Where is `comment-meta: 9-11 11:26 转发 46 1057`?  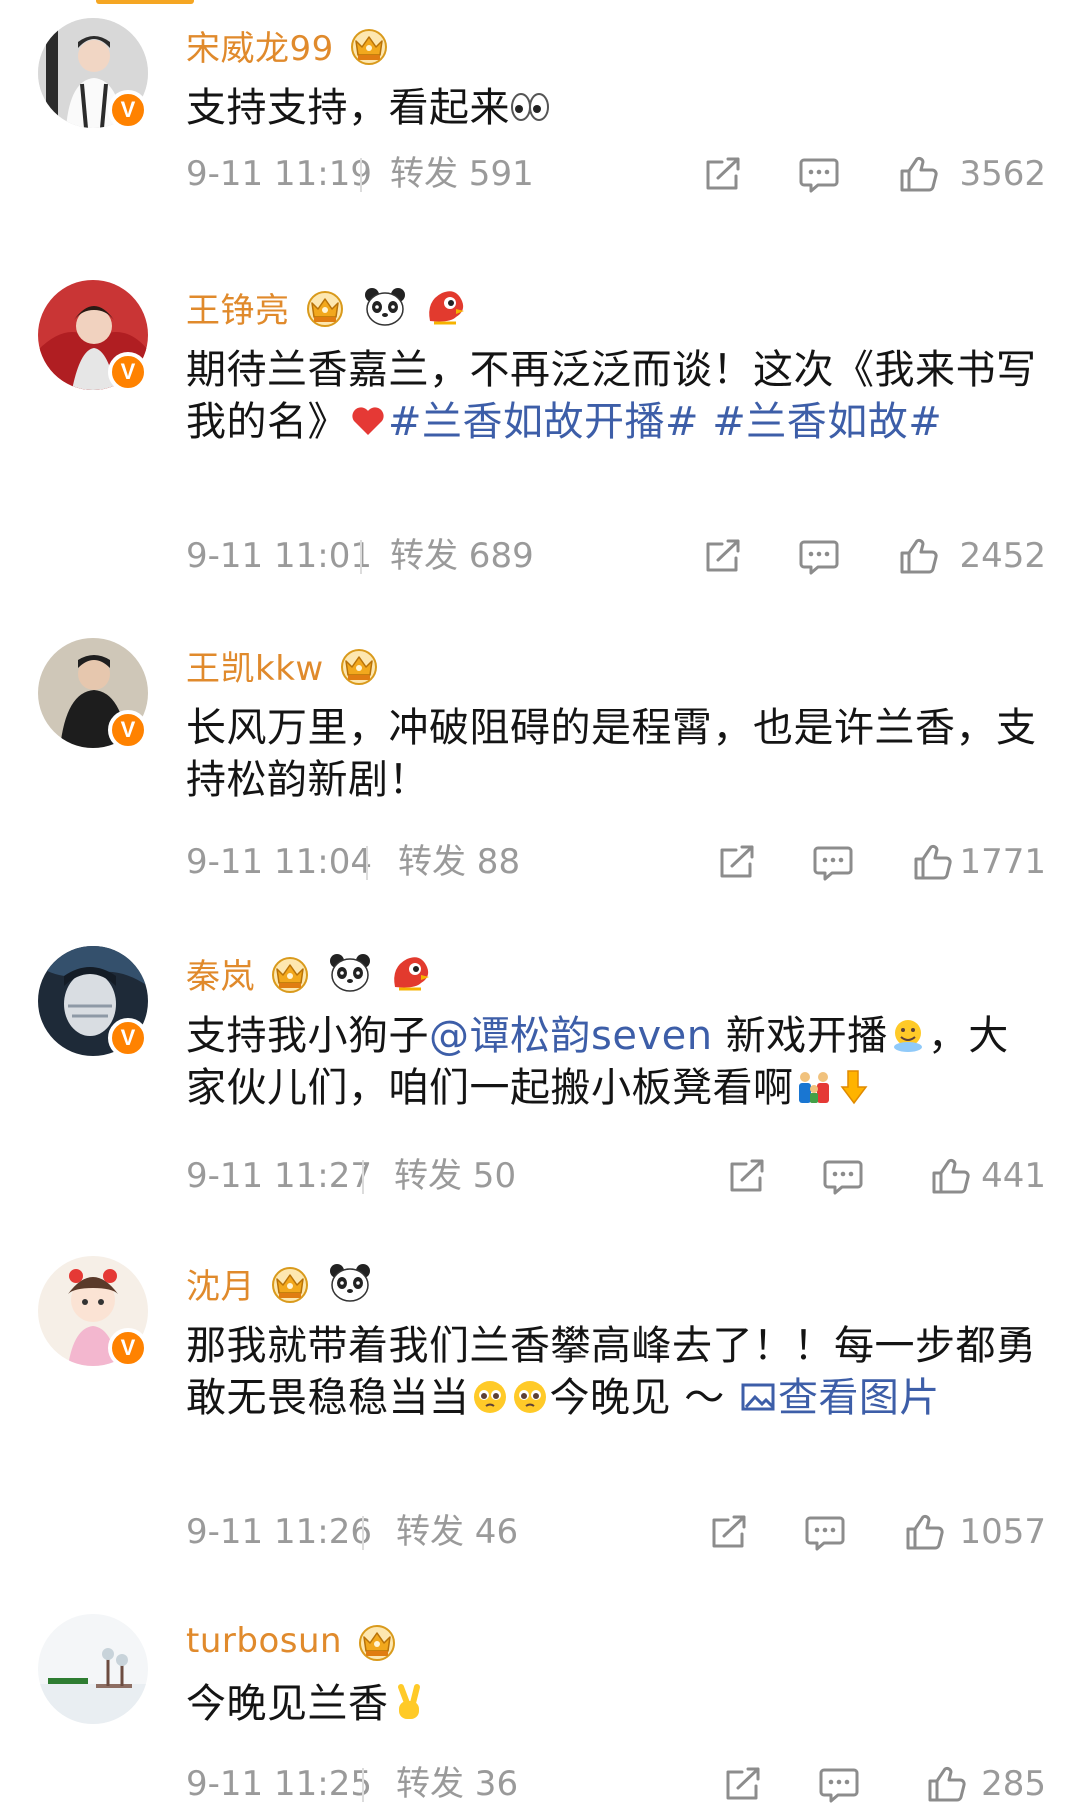
comment-meta: 9-11 11:26 转发 46 1057 is located at coordinates (616, 1532).